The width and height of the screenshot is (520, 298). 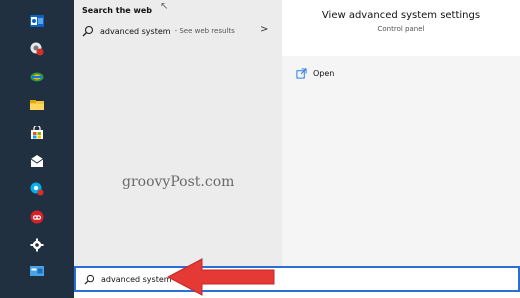 What do you see at coordinates (135, 31) in the screenshot?
I see `web-result-query: advanced system` at bounding box center [135, 31].